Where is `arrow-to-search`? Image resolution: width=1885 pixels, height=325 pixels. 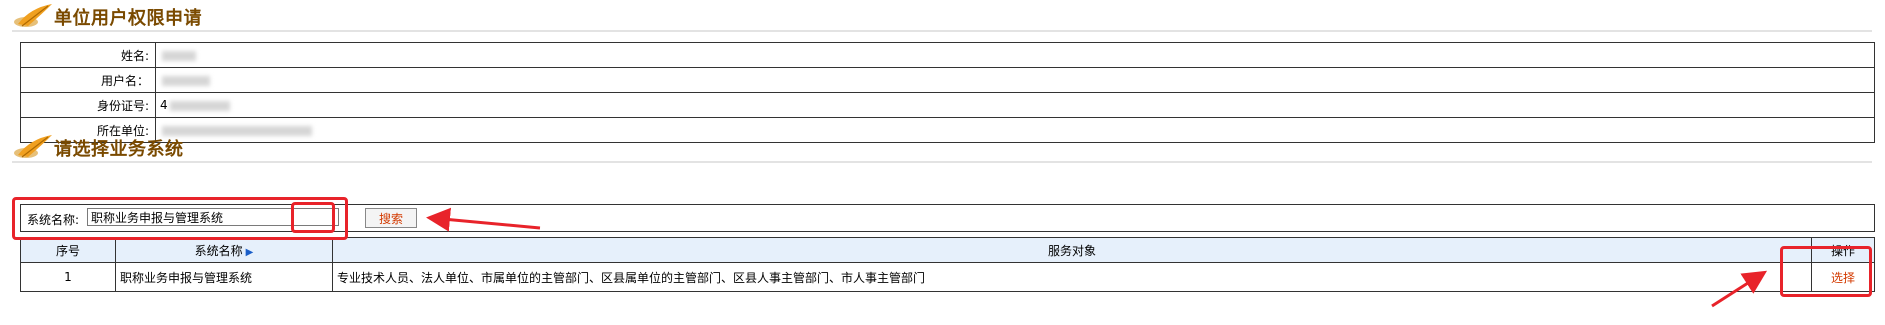
arrow-to-search is located at coordinates (483, 219).